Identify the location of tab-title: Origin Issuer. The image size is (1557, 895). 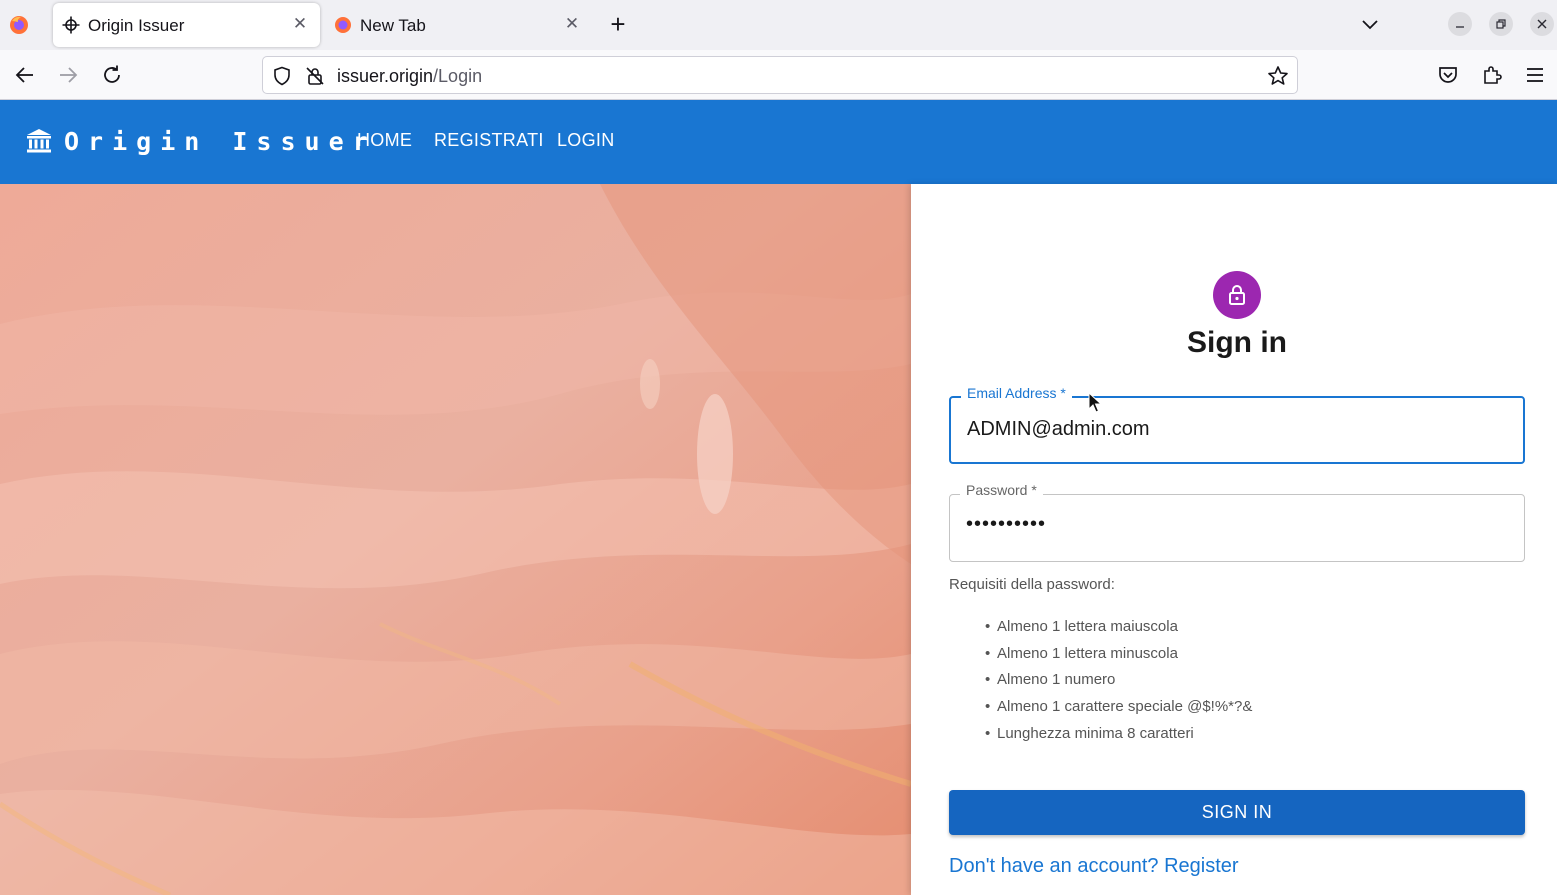
(136, 25).